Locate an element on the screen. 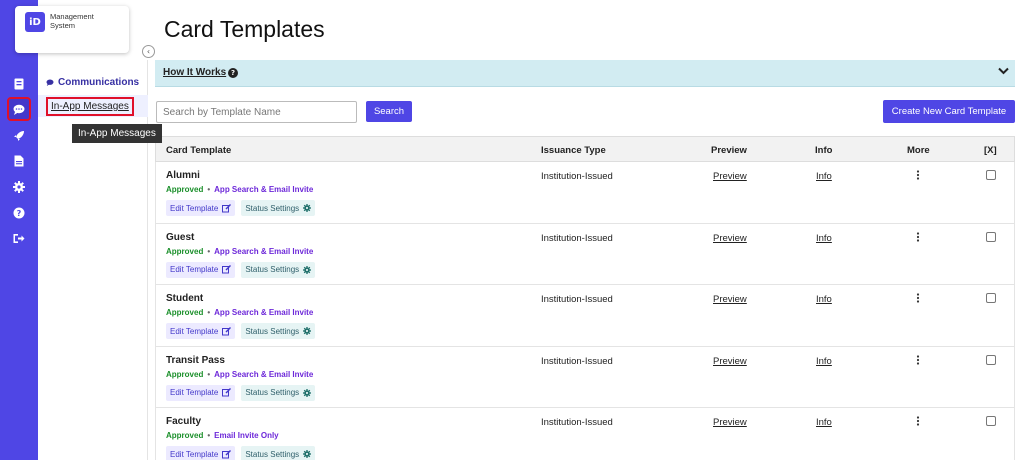 This screenshot has width=1024, height=460. id-card-icon is located at coordinates (19, 84).